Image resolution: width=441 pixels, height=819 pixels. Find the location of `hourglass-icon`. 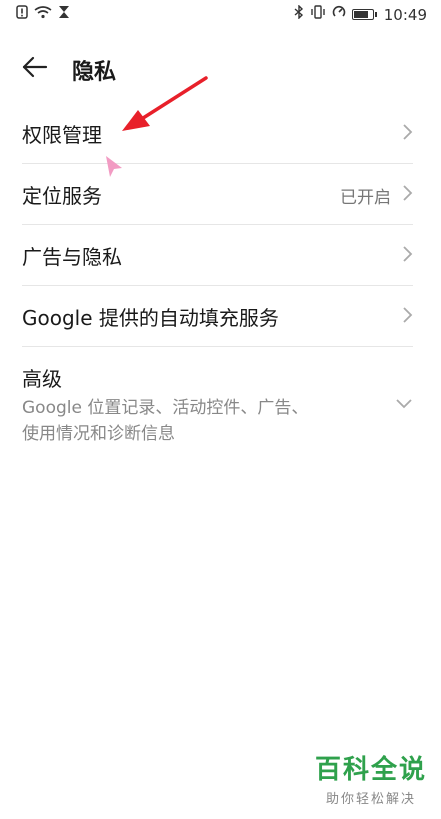

hourglass-icon is located at coordinates (64, 14).